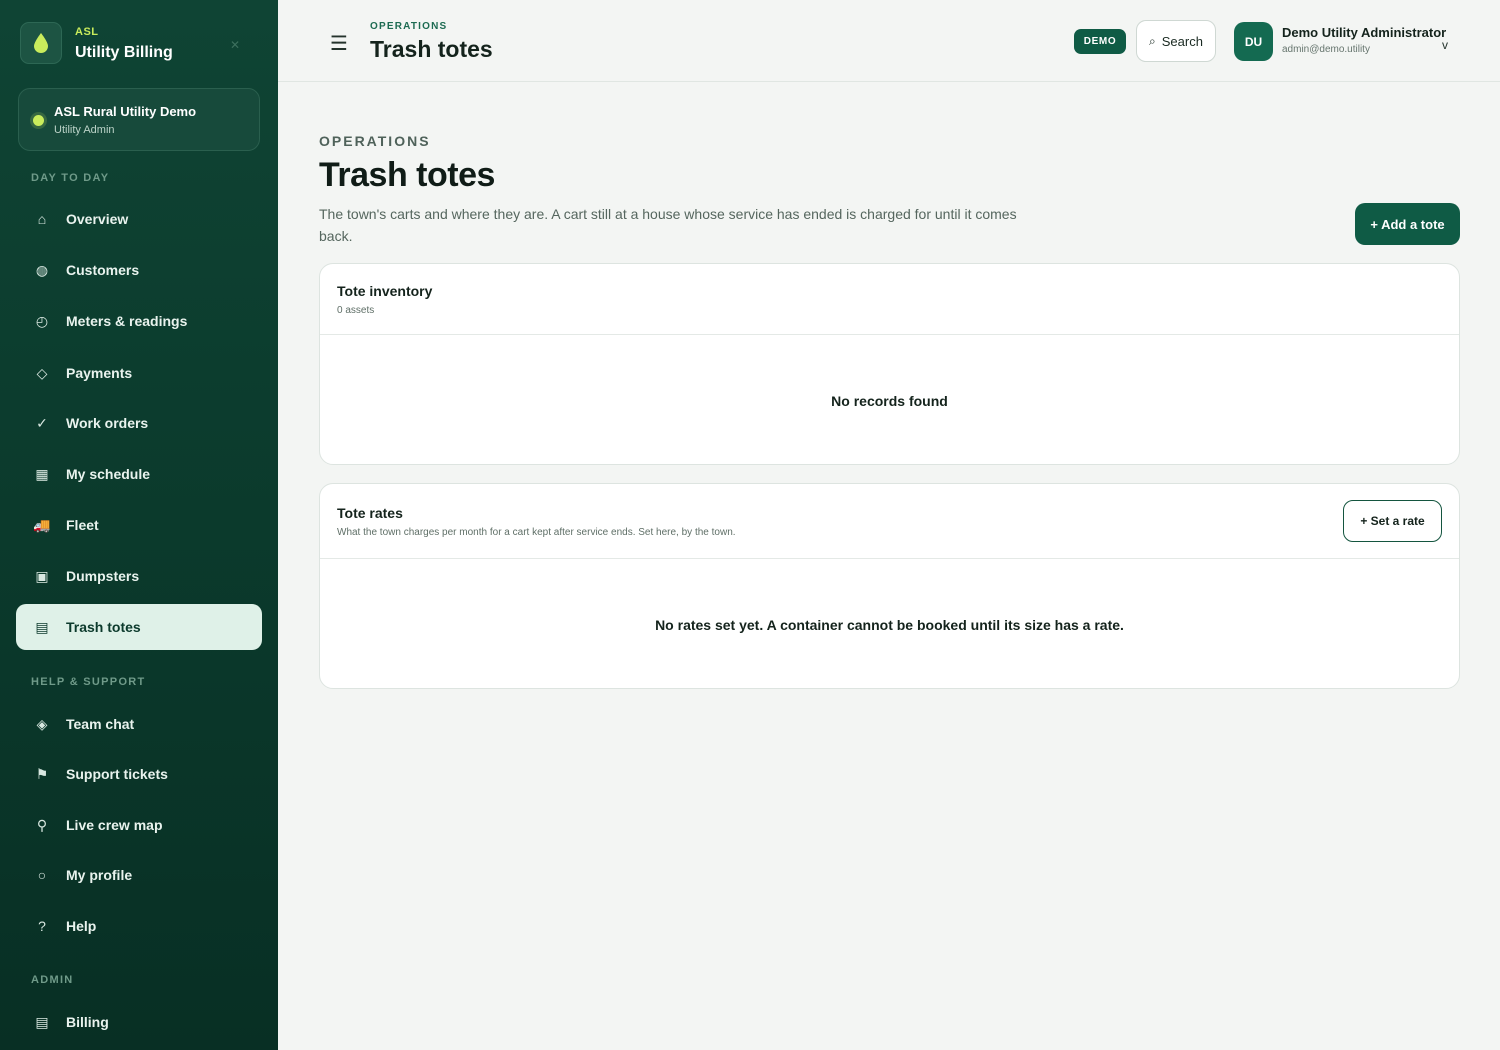  What do you see at coordinates (82, 525) in the screenshot?
I see `sidebar-item-label: Fleet` at bounding box center [82, 525].